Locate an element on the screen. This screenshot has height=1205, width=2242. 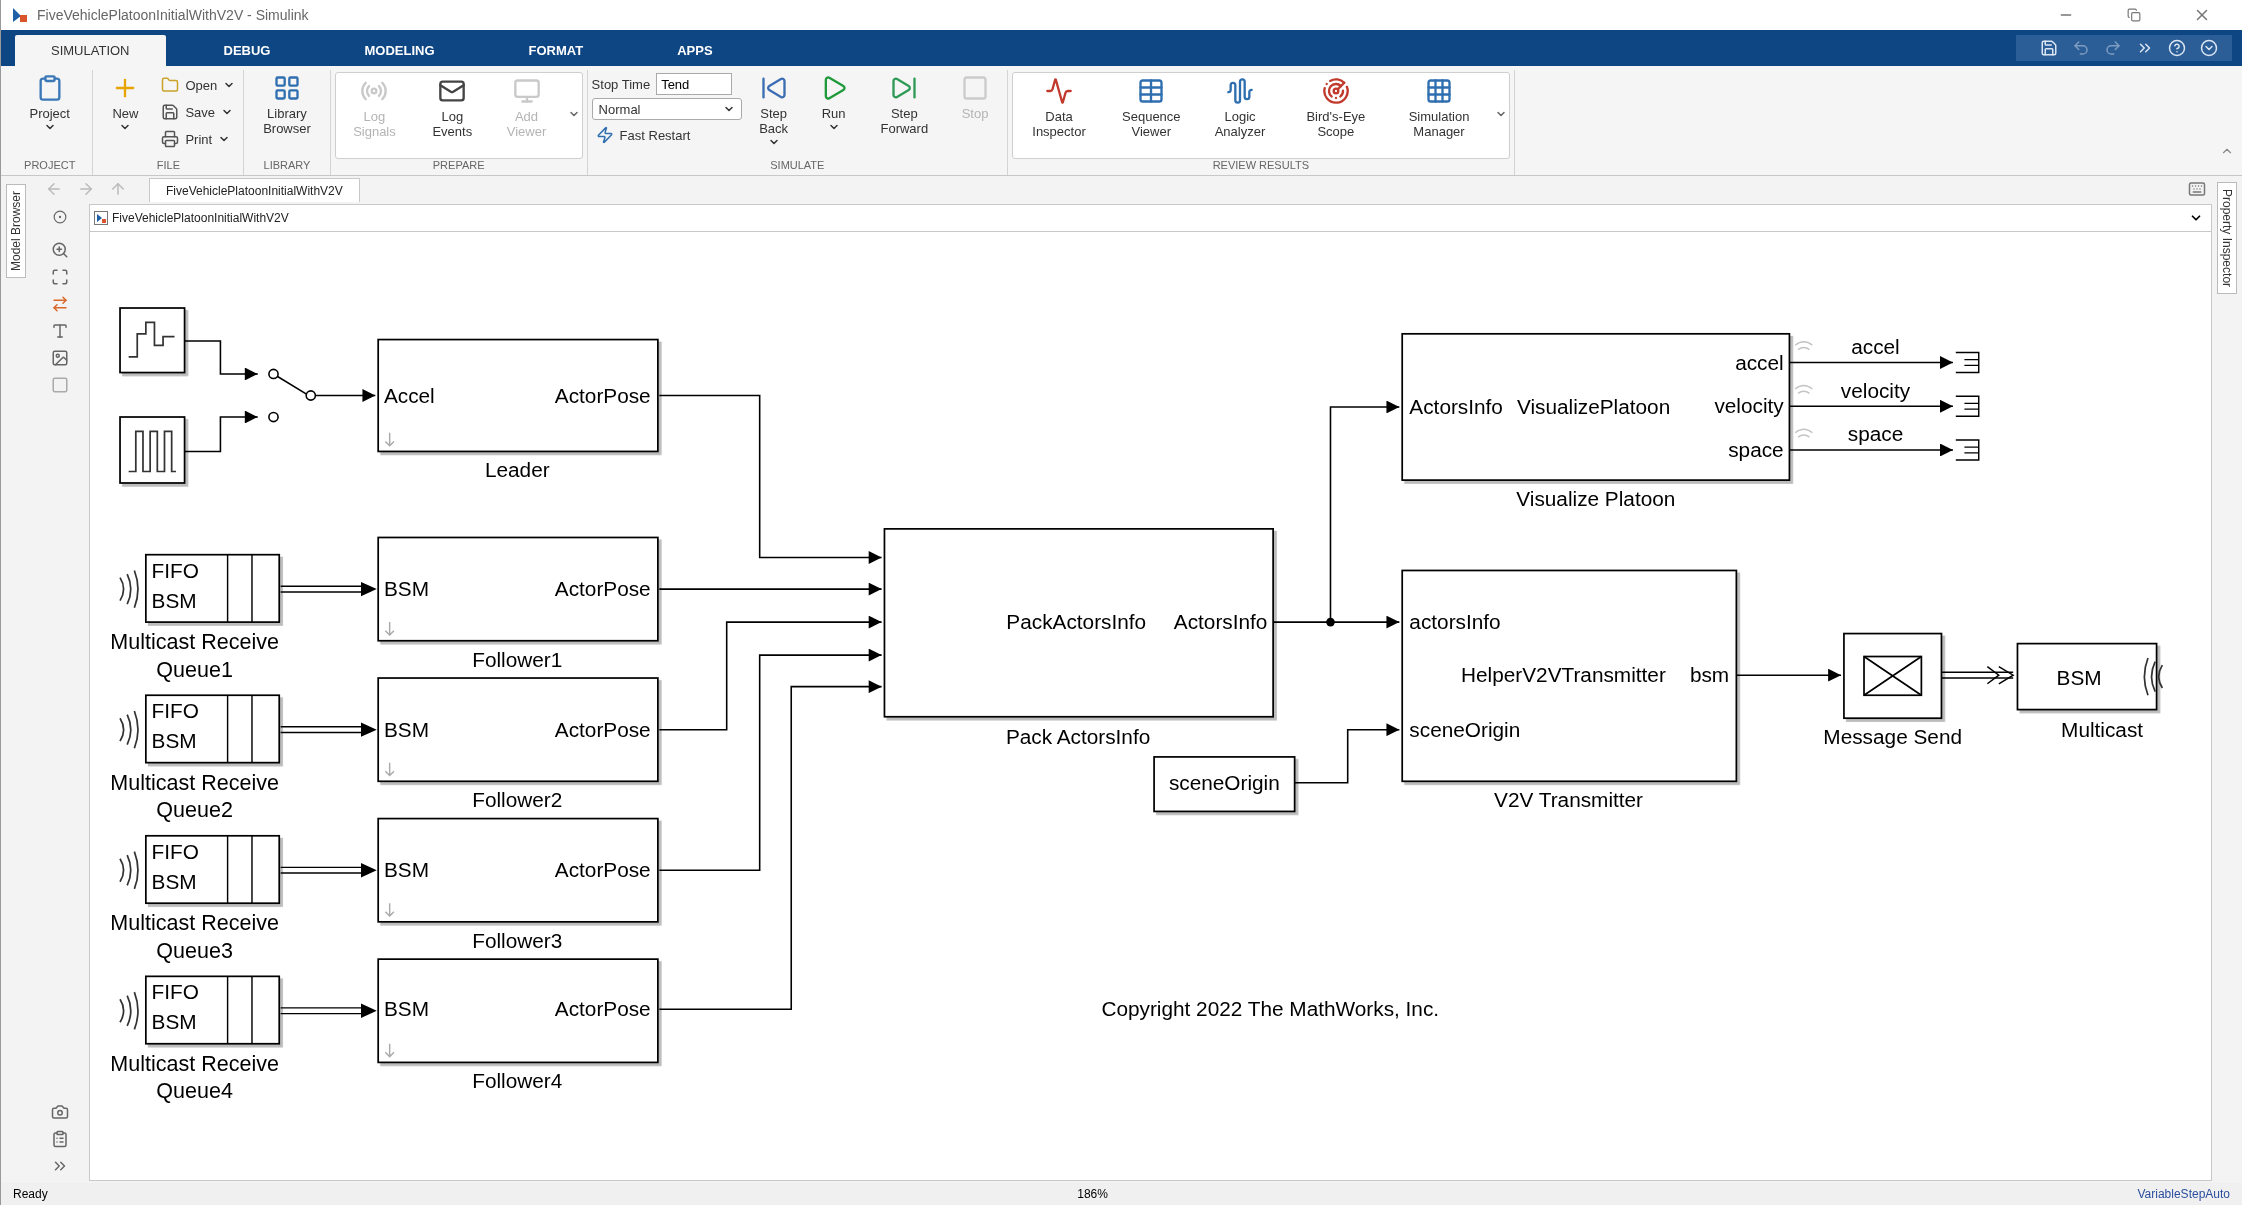
collapse-icon is located at coordinates (2209, 48).